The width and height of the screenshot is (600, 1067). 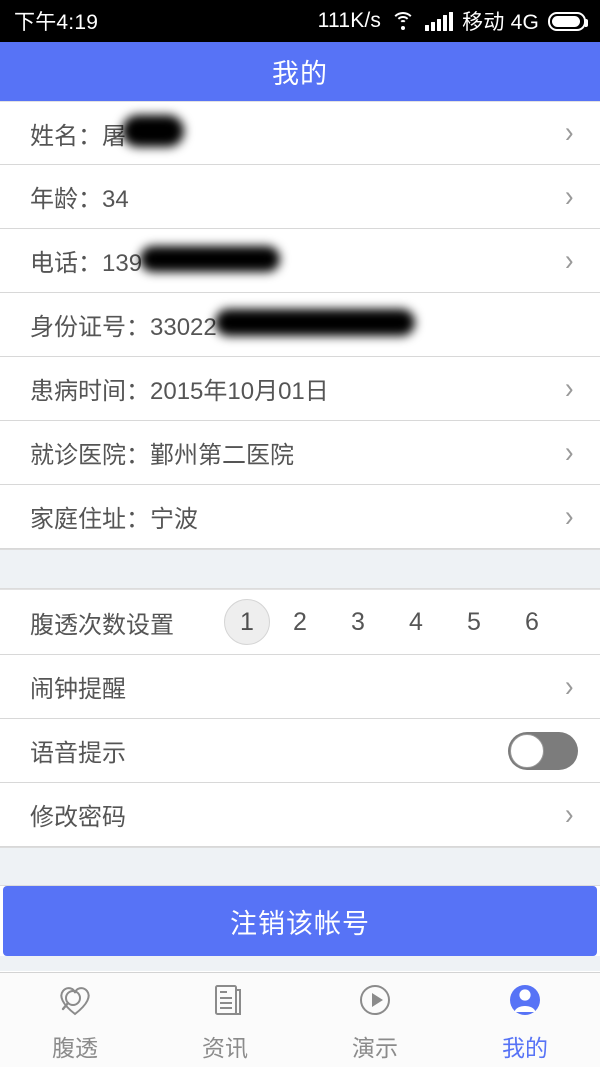 What do you see at coordinates (300, 687) in the screenshot?
I see `row-alarm-reminder: 闹钟提醒 ›` at bounding box center [300, 687].